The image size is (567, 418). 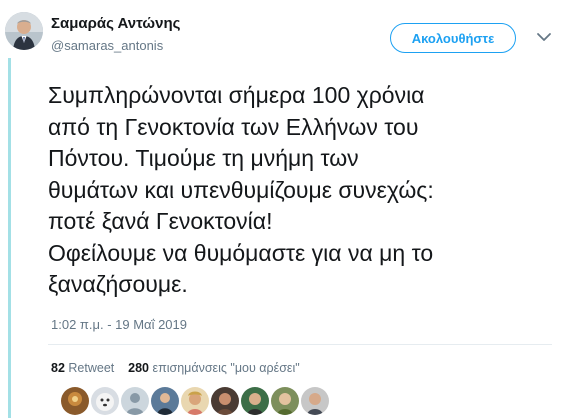 I want to click on default-avatar-icon, so click(x=135, y=401).